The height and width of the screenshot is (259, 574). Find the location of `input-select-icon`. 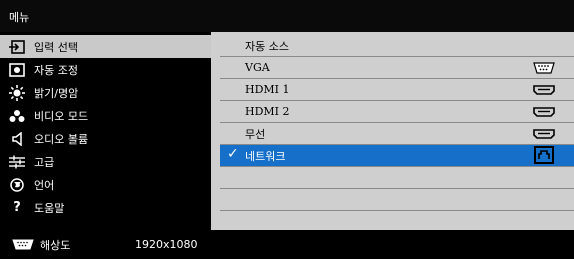

input-select-icon is located at coordinates (17, 47).